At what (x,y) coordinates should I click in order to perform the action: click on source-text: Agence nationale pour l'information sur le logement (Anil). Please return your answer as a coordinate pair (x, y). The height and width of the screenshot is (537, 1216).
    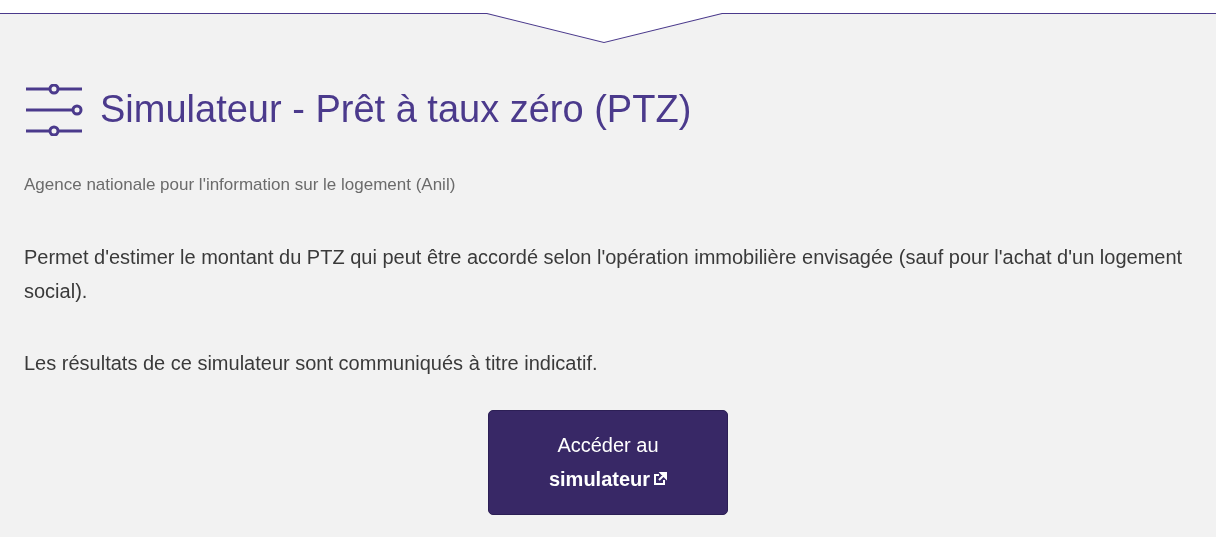
    Looking at the image, I should click on (240, 185).